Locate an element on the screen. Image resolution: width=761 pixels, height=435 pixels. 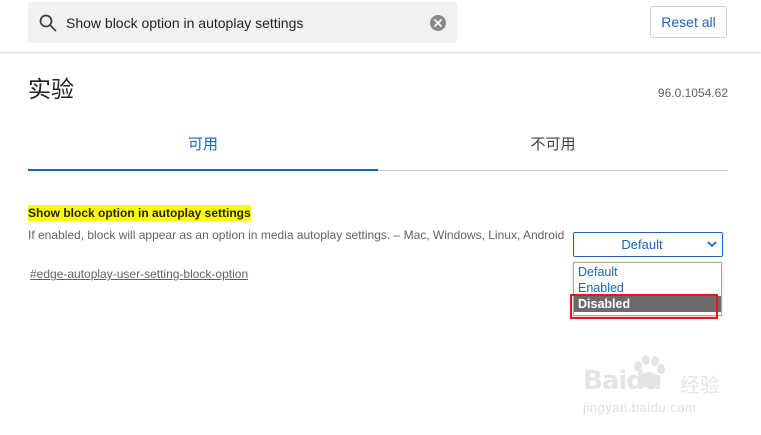
tab-bar: 可用 不可用 is located at coordinates (378, 146).